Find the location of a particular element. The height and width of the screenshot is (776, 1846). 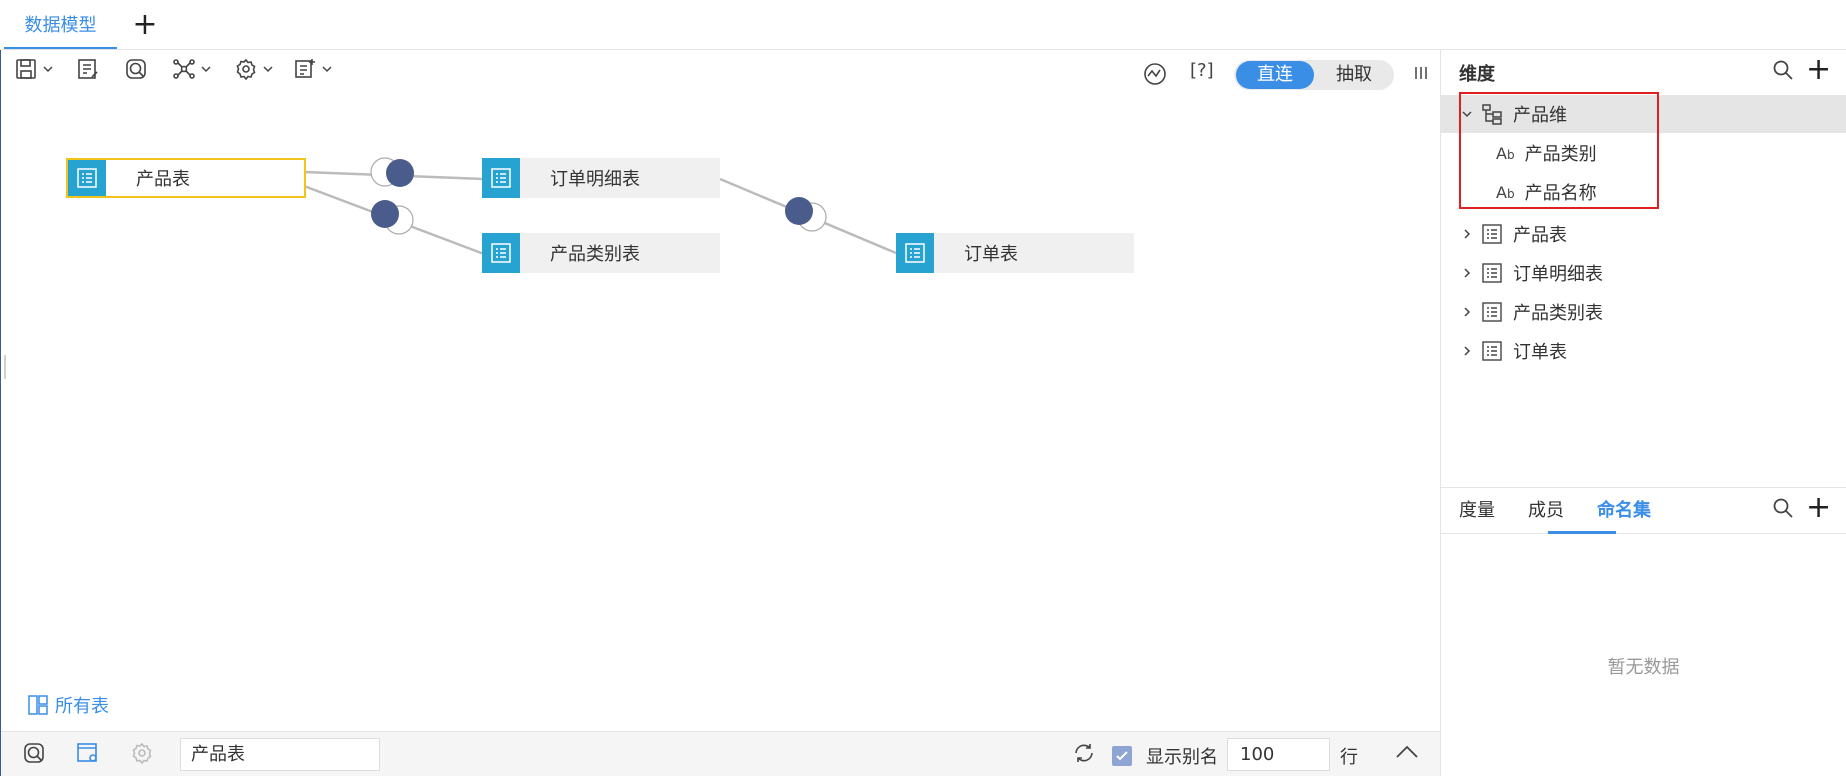

preview-data-button is located at coordinates (34, 755).